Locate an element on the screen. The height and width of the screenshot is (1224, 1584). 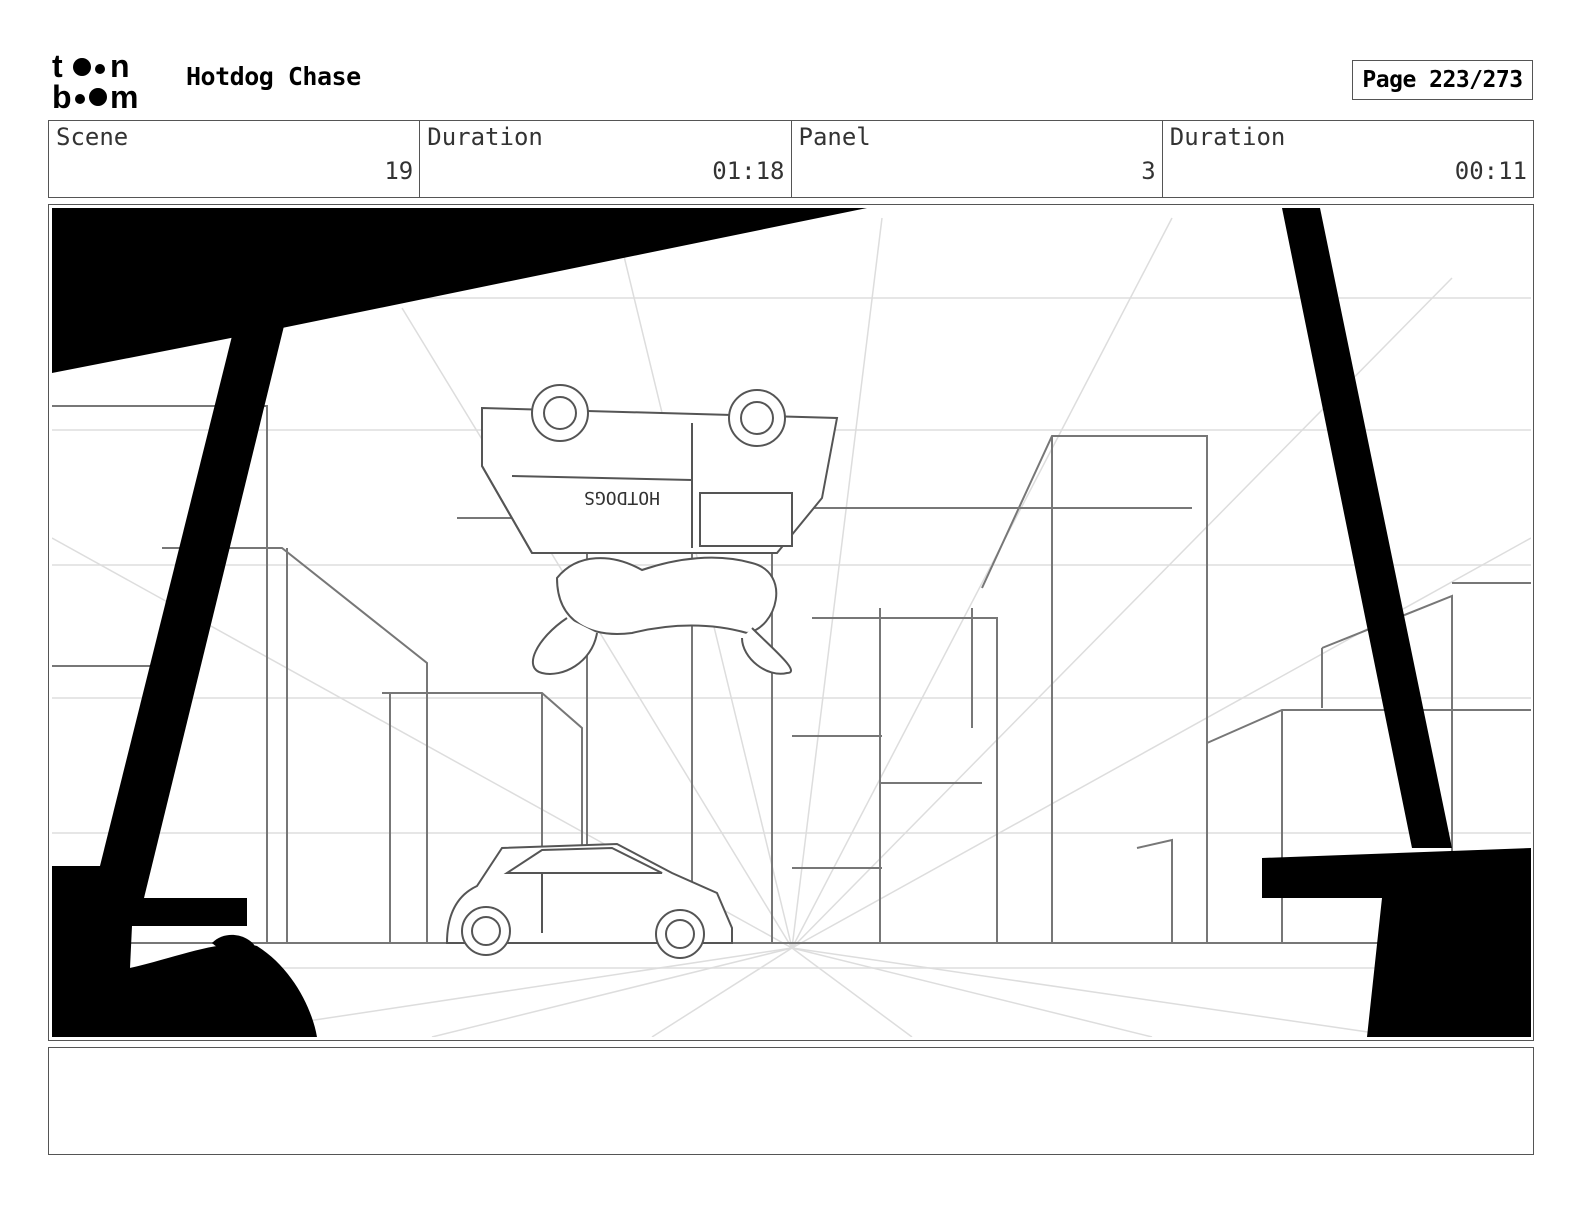
panel-duration-value: 00:11 is located at coordinates (1490, 171).